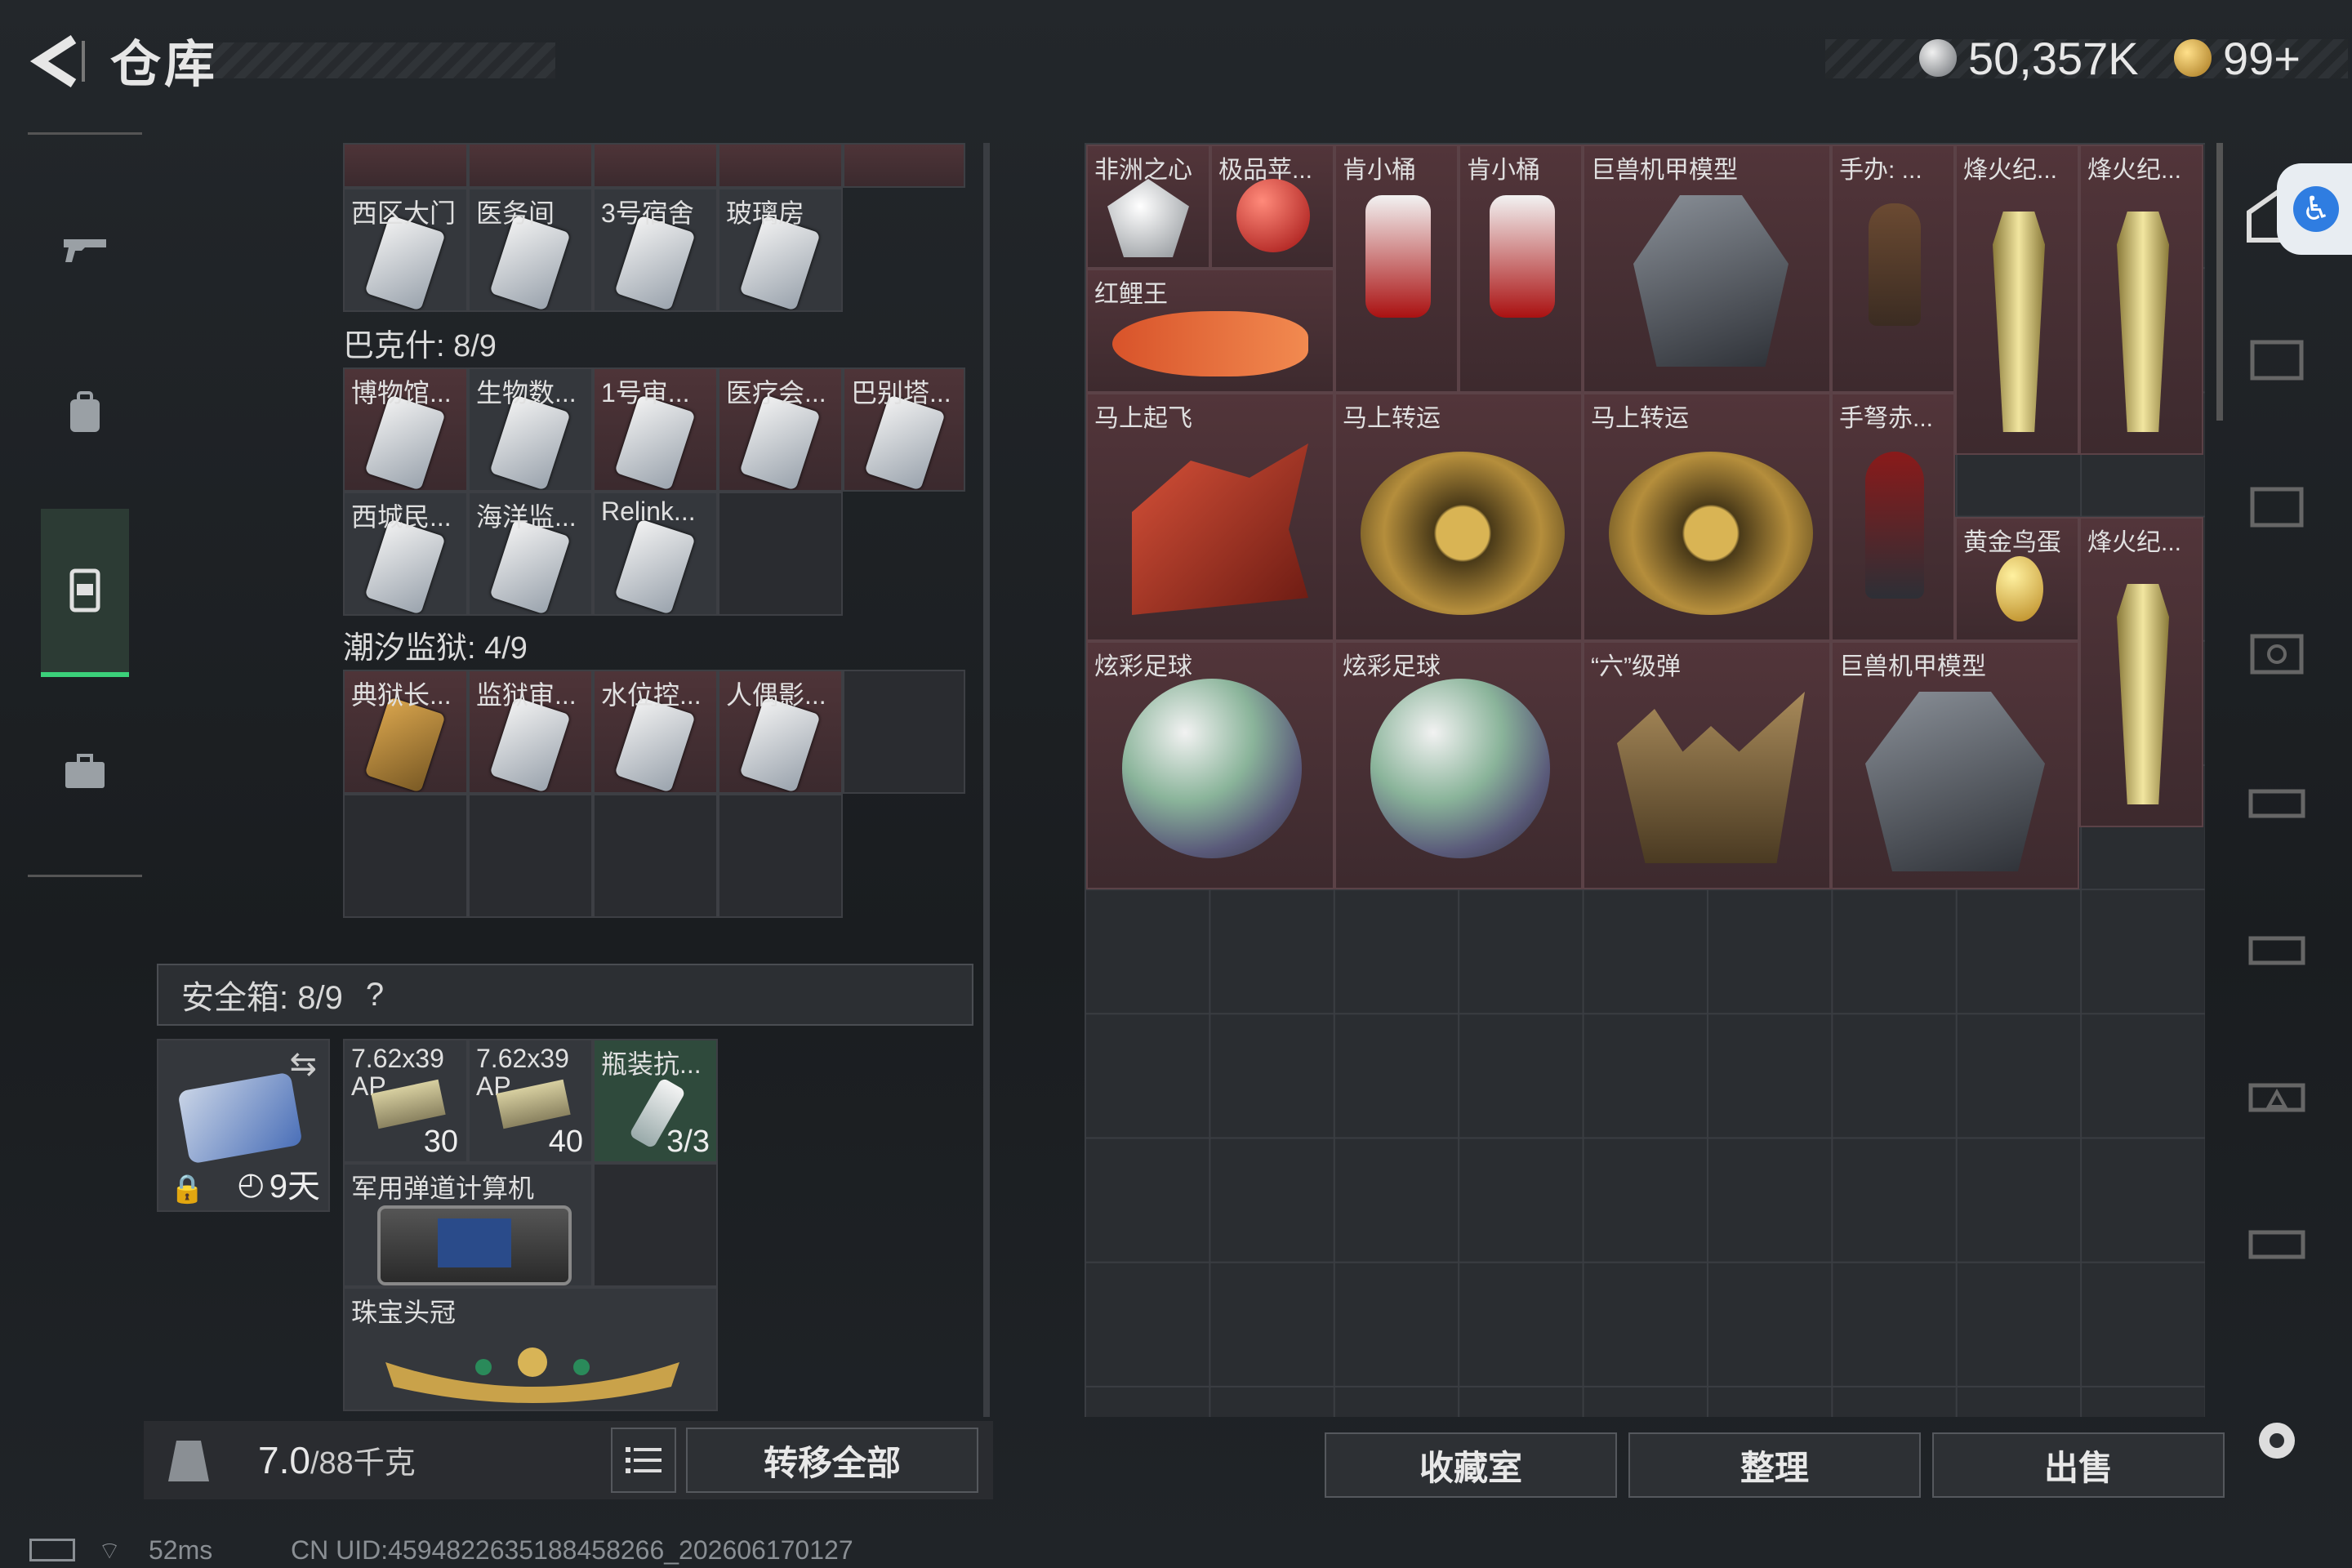 The height and width of the screenshot is (1568, 2352). I want to click on filter-gti-d, so click(2277, 1241).